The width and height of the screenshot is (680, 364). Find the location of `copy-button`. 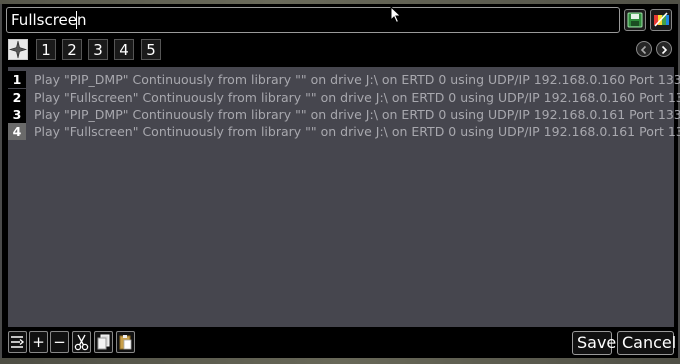

copy-button is located at coordinates (103, 342).